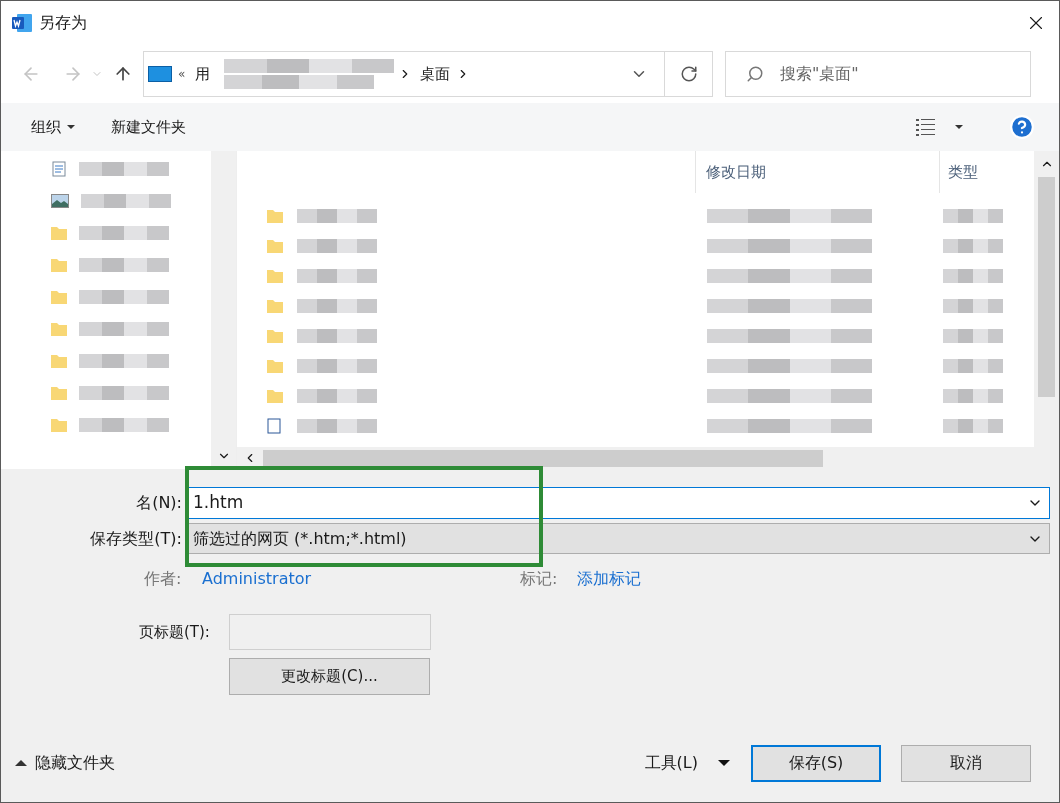  Describe the element at coordinates (59, 169) in the screenshot. I see `document-icon` at that location.